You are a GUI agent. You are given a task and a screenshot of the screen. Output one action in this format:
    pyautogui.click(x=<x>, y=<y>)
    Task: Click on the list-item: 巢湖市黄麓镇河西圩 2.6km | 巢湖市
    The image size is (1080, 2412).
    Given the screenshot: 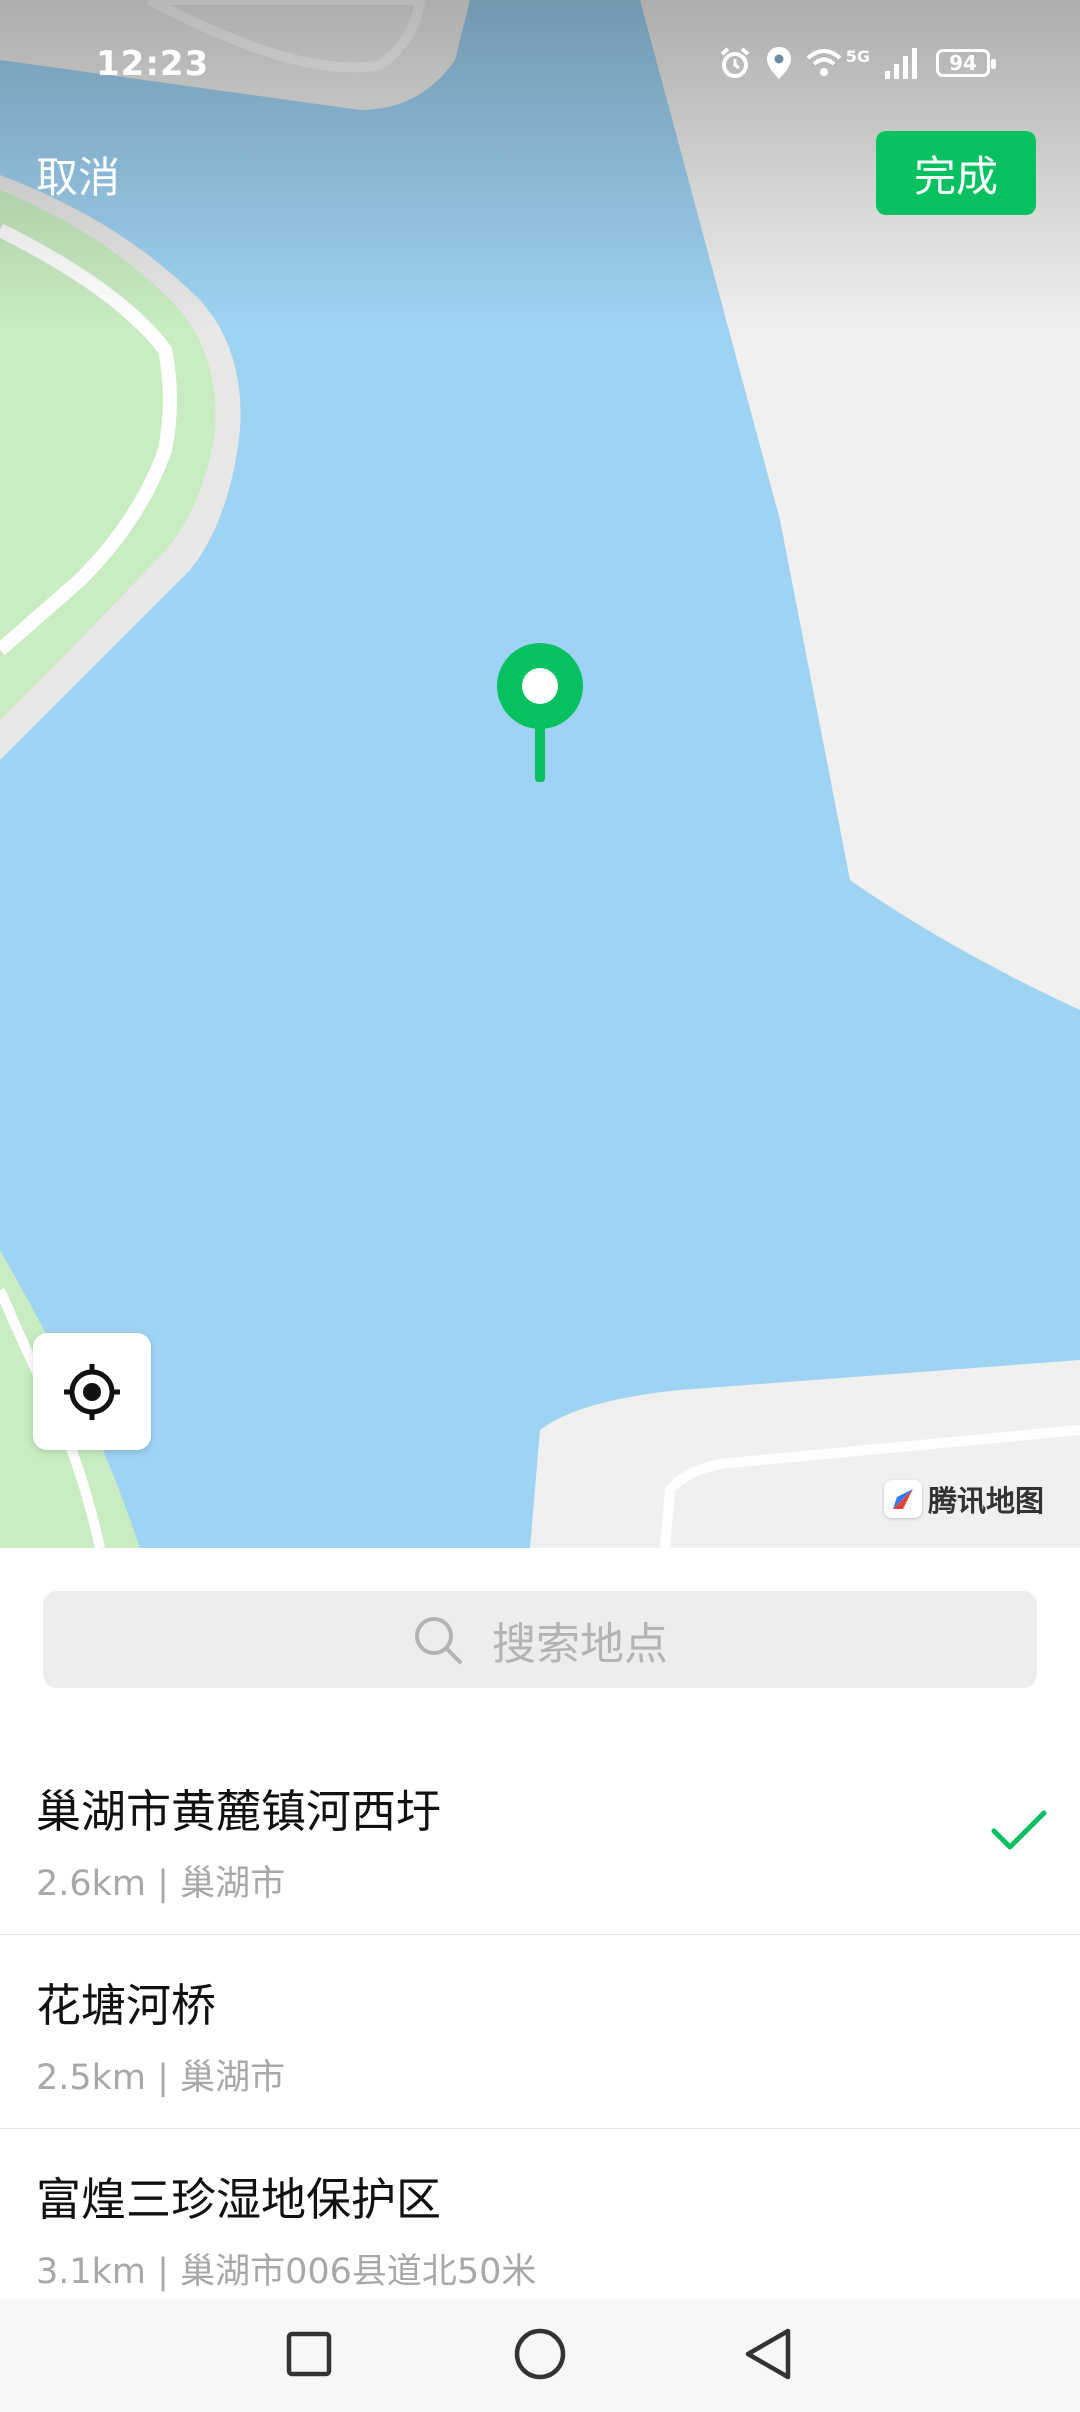 What is the action you would take?
    pyautogui.click(x=540, y=1838)
    